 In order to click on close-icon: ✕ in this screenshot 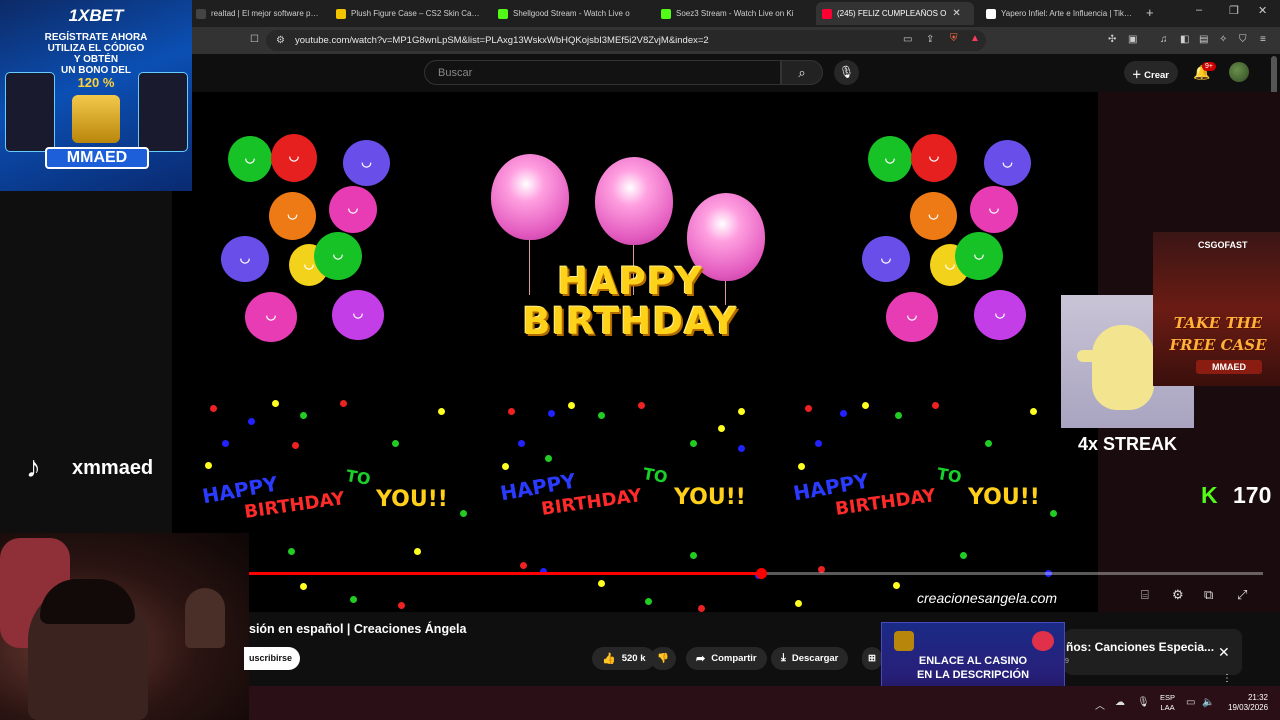, I will do `click(1224, 652)`.